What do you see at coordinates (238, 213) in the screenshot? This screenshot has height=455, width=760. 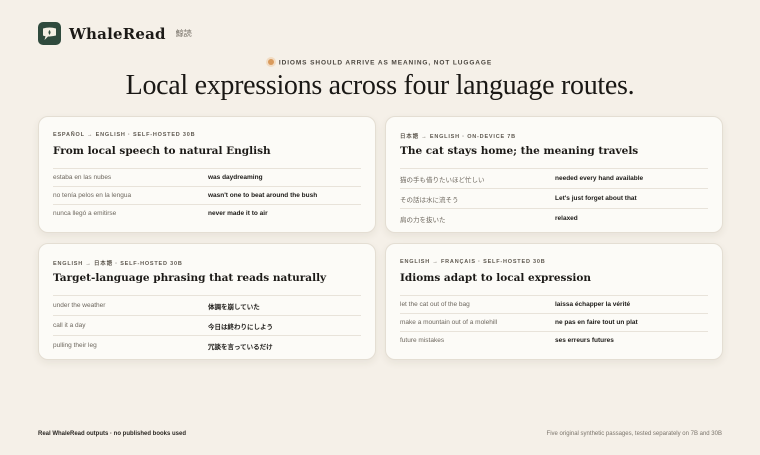 I see `idiom-target: never made it to air` at bounding box center [238, 213].